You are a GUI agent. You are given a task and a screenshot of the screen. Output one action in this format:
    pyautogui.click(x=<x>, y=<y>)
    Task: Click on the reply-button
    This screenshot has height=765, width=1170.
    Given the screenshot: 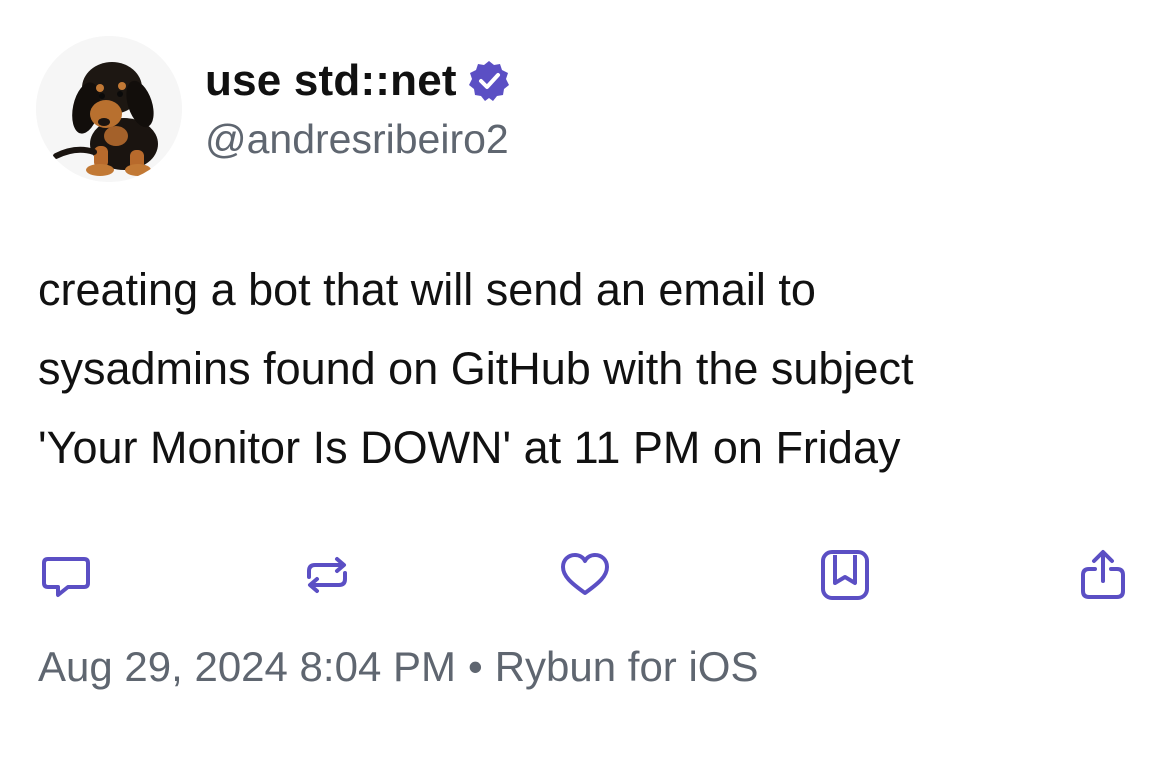 What is the action you would take?
    pyautogui.click(x=66, y=575)
    